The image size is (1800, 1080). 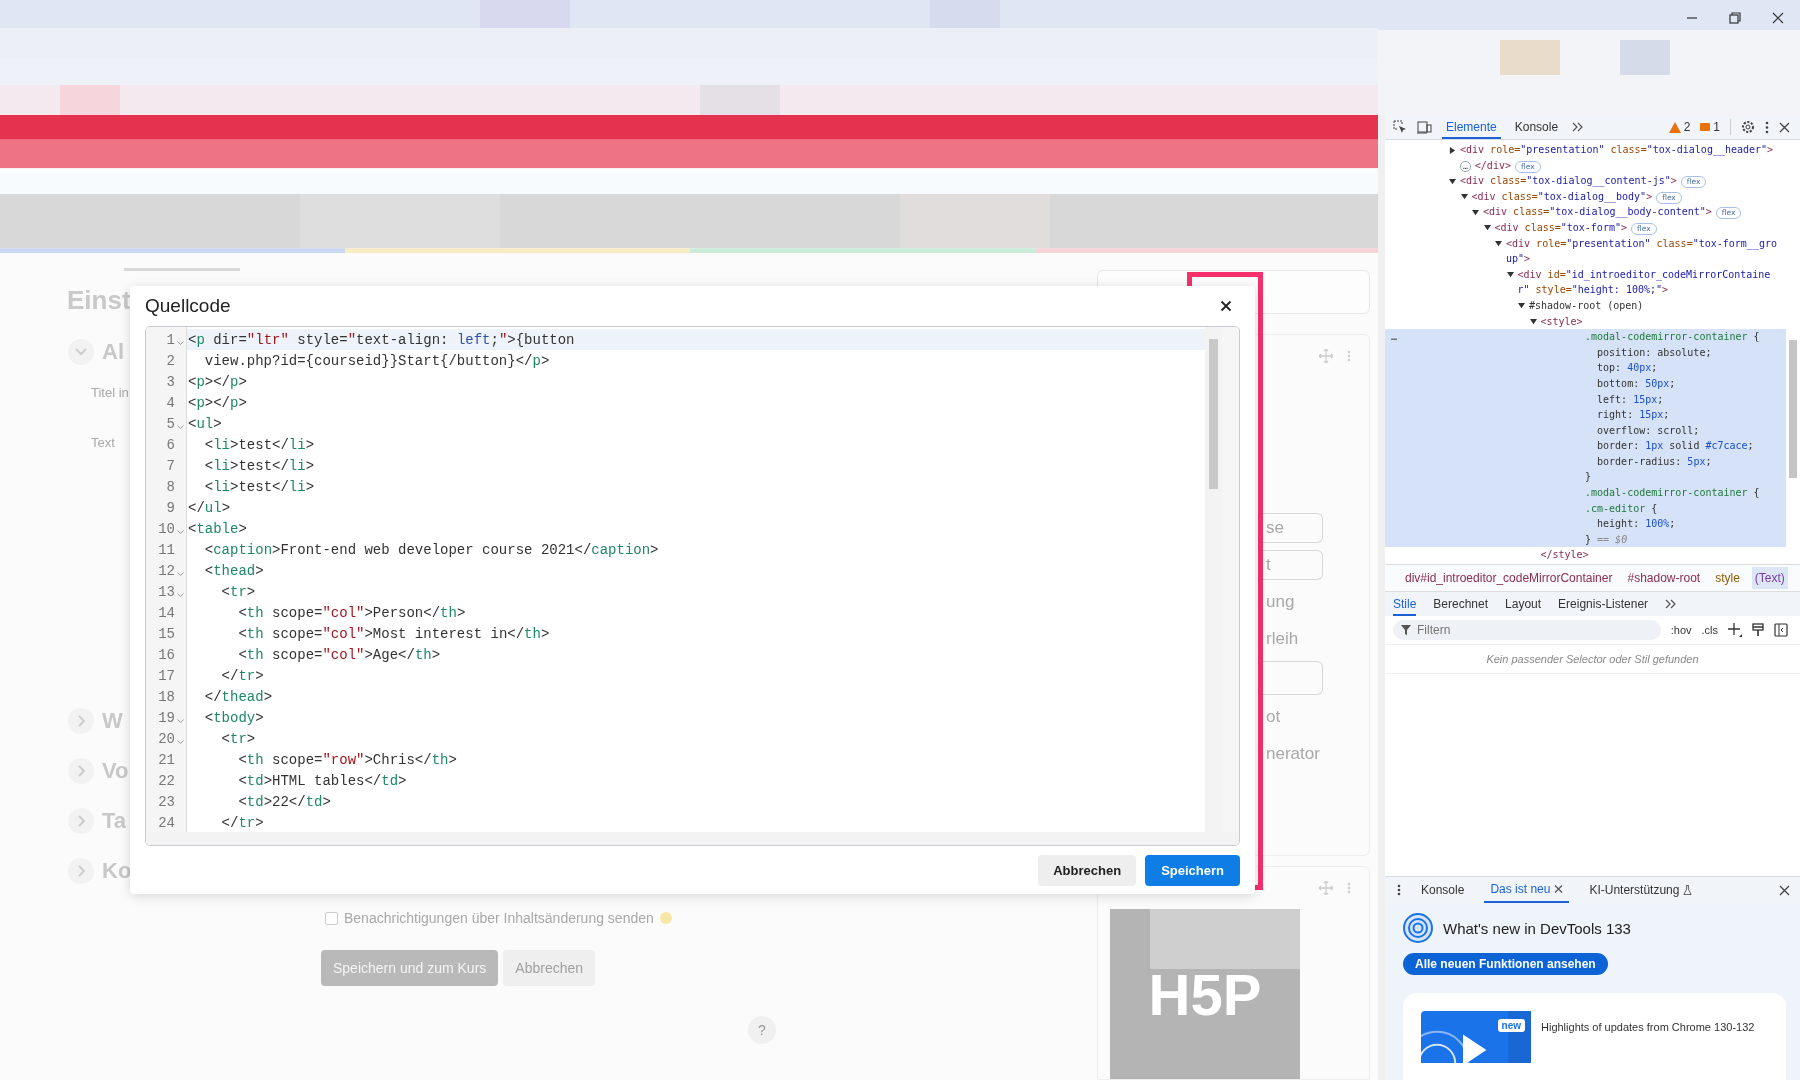 I want to click on scrollbar, so click(x=692, y=838).